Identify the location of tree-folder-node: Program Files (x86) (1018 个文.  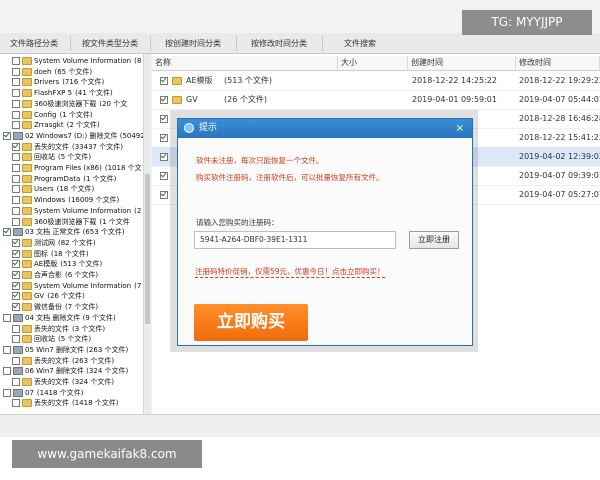
(77, 168).